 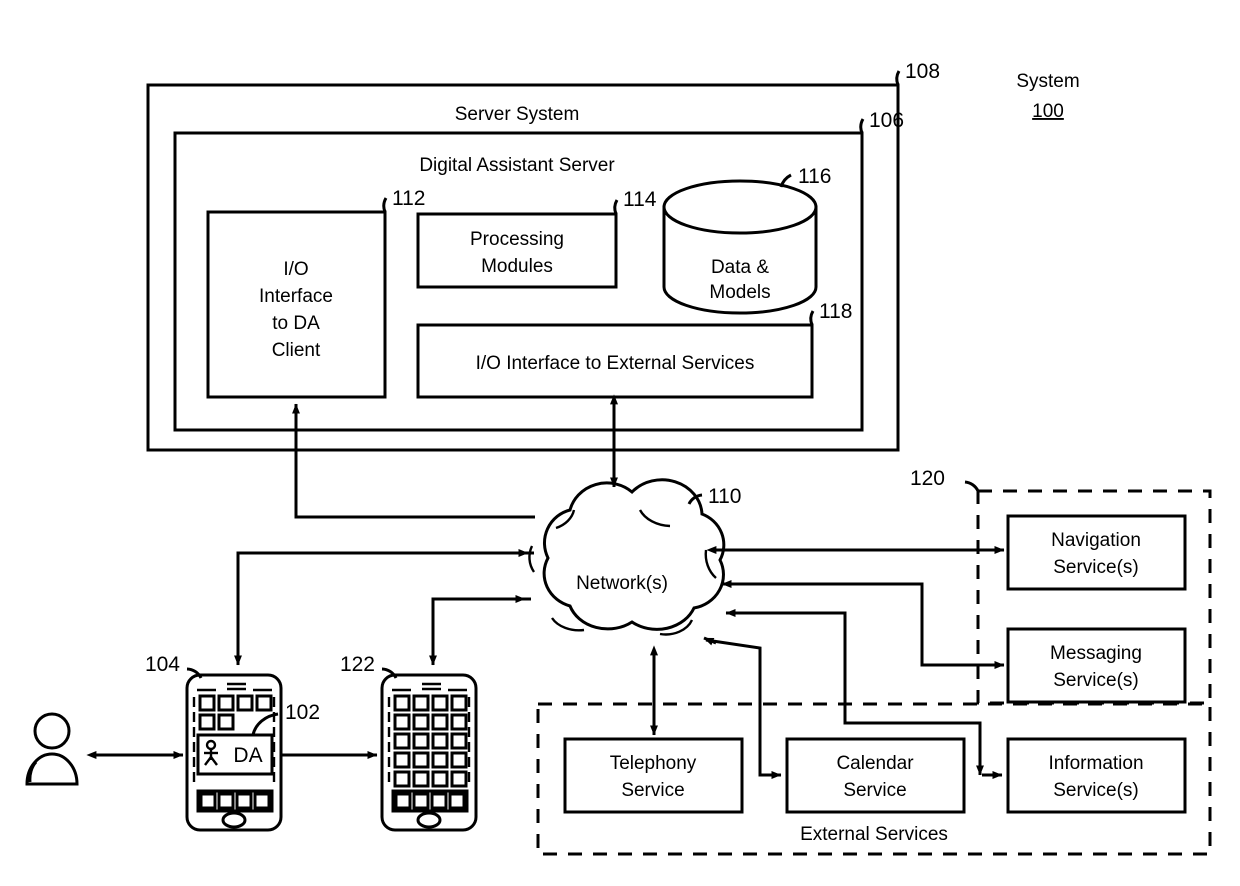 I want to click on system-label-line2: 100, so click(x=1048, y=111).